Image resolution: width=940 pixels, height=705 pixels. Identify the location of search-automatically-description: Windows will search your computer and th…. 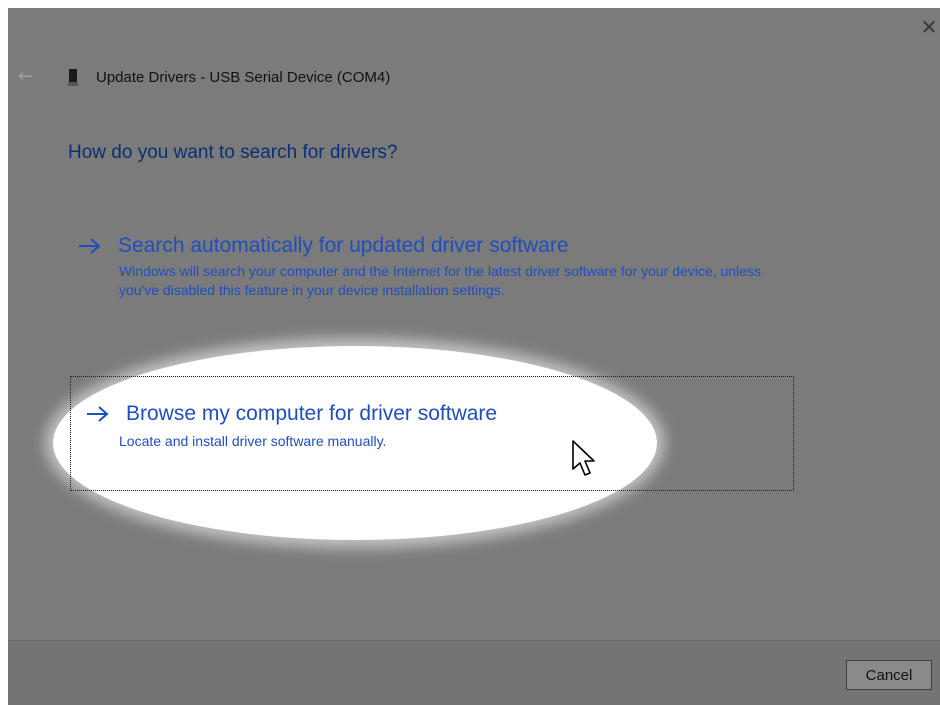
(440, 280).